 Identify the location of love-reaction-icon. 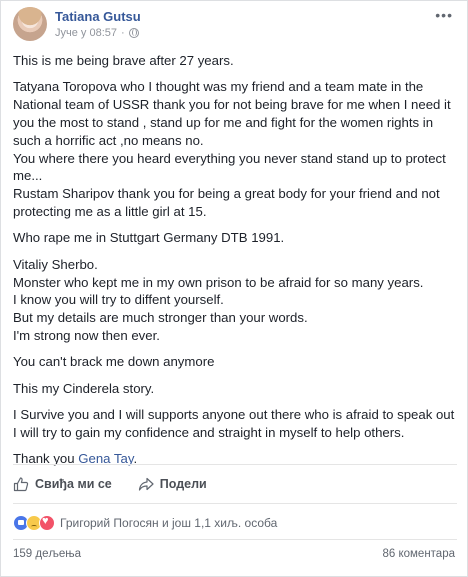
(47, 523).